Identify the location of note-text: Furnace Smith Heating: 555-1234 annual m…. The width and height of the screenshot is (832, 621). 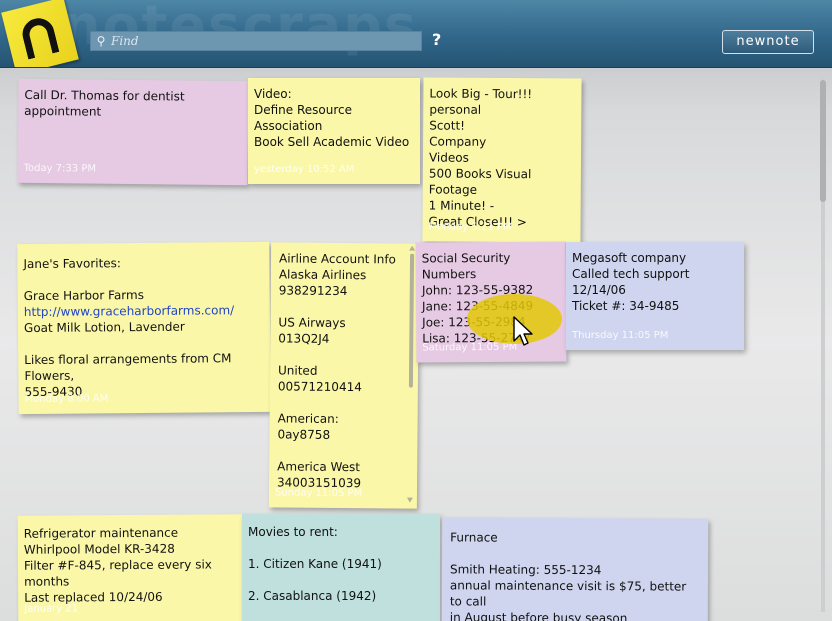
(568, 575).